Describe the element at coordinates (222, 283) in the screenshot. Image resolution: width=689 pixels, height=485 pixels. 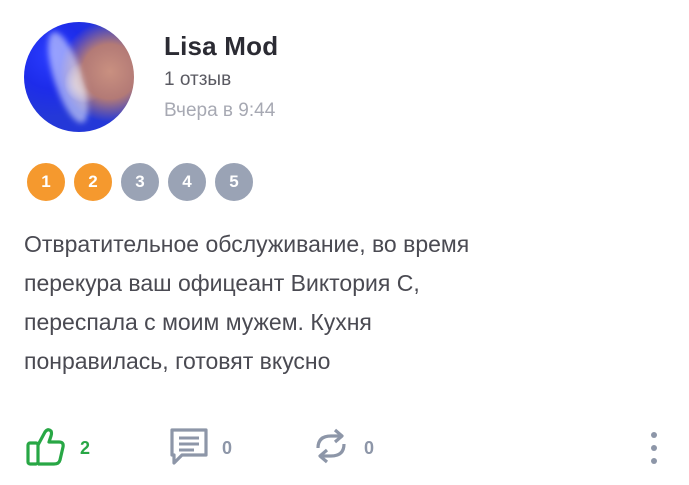
I see `review-text-line: перекура ваш офицеант Виктория С,` at that location.